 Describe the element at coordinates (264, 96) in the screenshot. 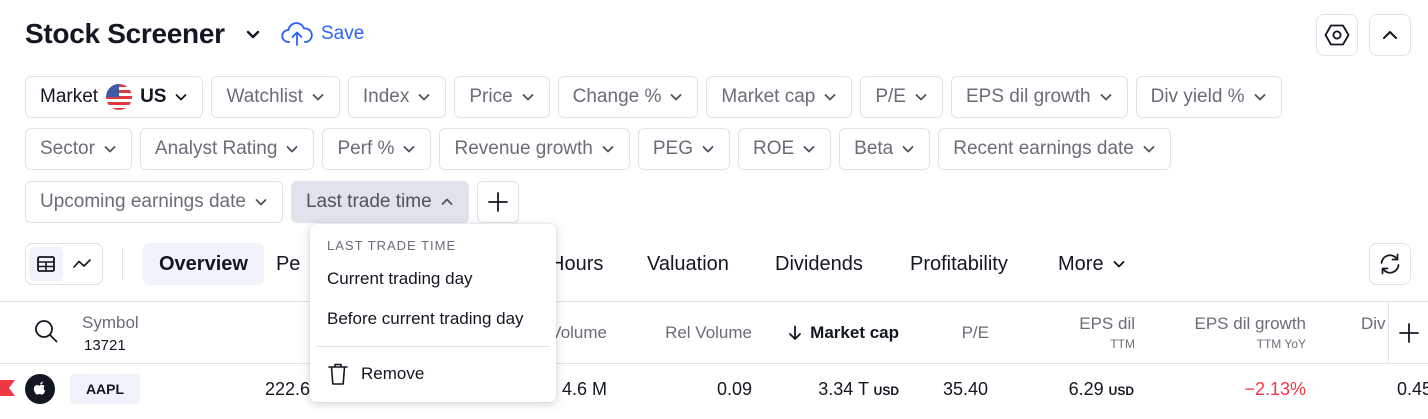

I see `filter-label: Watchlist` at that location.